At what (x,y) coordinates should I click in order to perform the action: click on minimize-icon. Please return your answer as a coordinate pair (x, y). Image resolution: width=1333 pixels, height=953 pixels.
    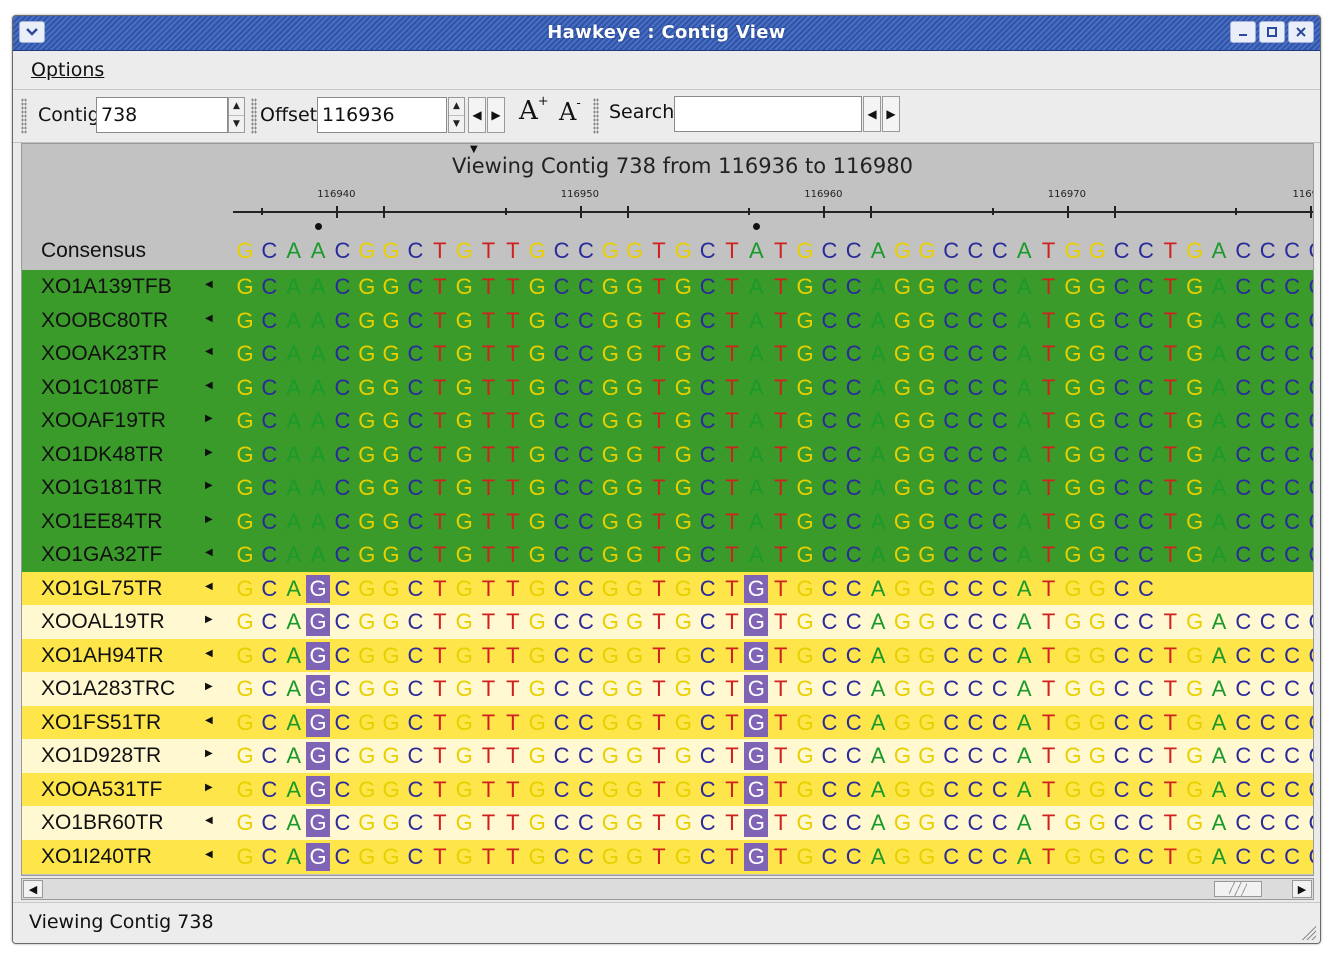
    Looking at the image, I should click on (1243, 35).